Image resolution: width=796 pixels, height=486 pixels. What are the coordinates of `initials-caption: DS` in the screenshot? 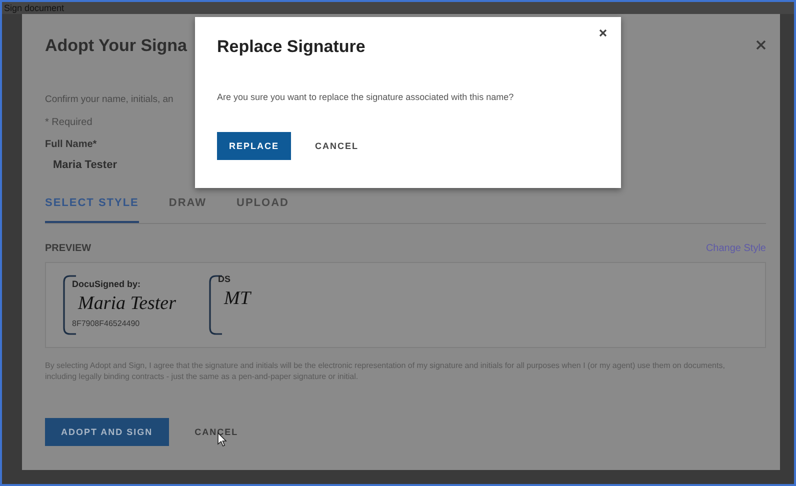 It's located at (225, 279).